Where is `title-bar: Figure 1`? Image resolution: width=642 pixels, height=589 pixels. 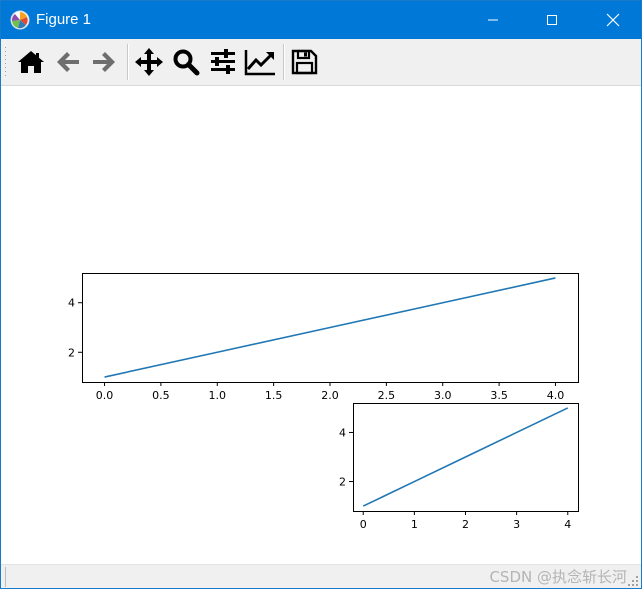
title-bar: Figure 1 is located at coordinates (321, 20).